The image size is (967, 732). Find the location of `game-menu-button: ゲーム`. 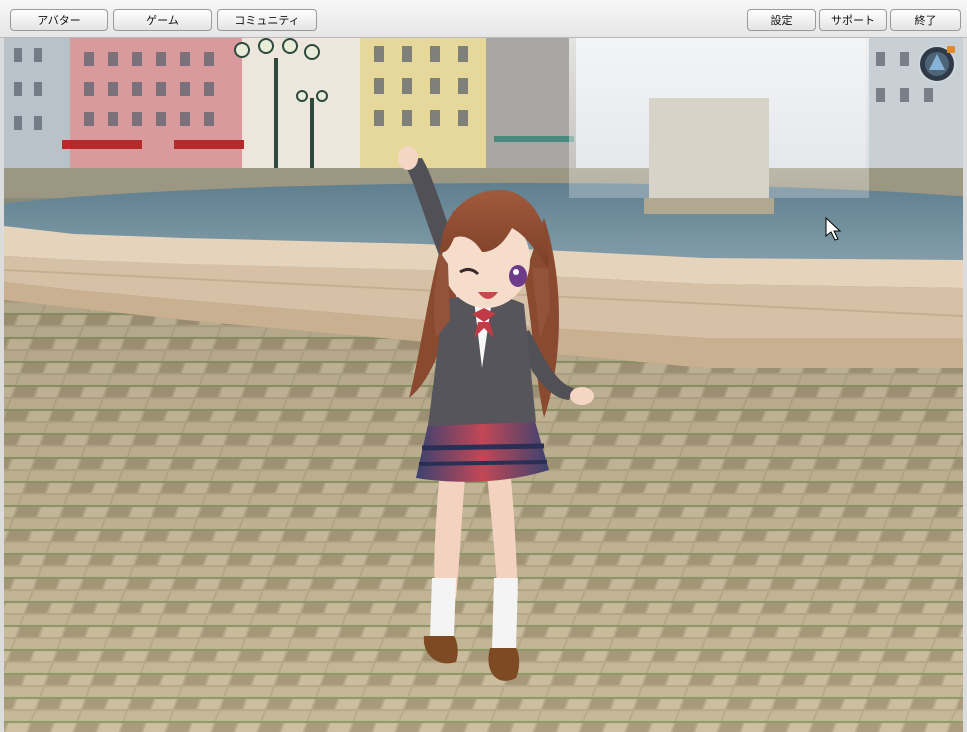

game-menu-button: ゲーム is located at coordinates (162, 20).